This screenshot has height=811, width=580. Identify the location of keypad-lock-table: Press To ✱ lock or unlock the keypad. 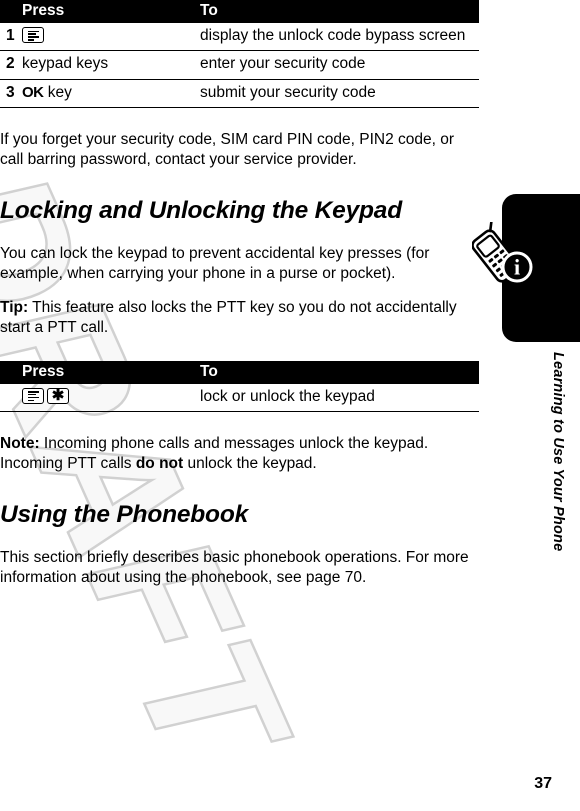
(239, 386).